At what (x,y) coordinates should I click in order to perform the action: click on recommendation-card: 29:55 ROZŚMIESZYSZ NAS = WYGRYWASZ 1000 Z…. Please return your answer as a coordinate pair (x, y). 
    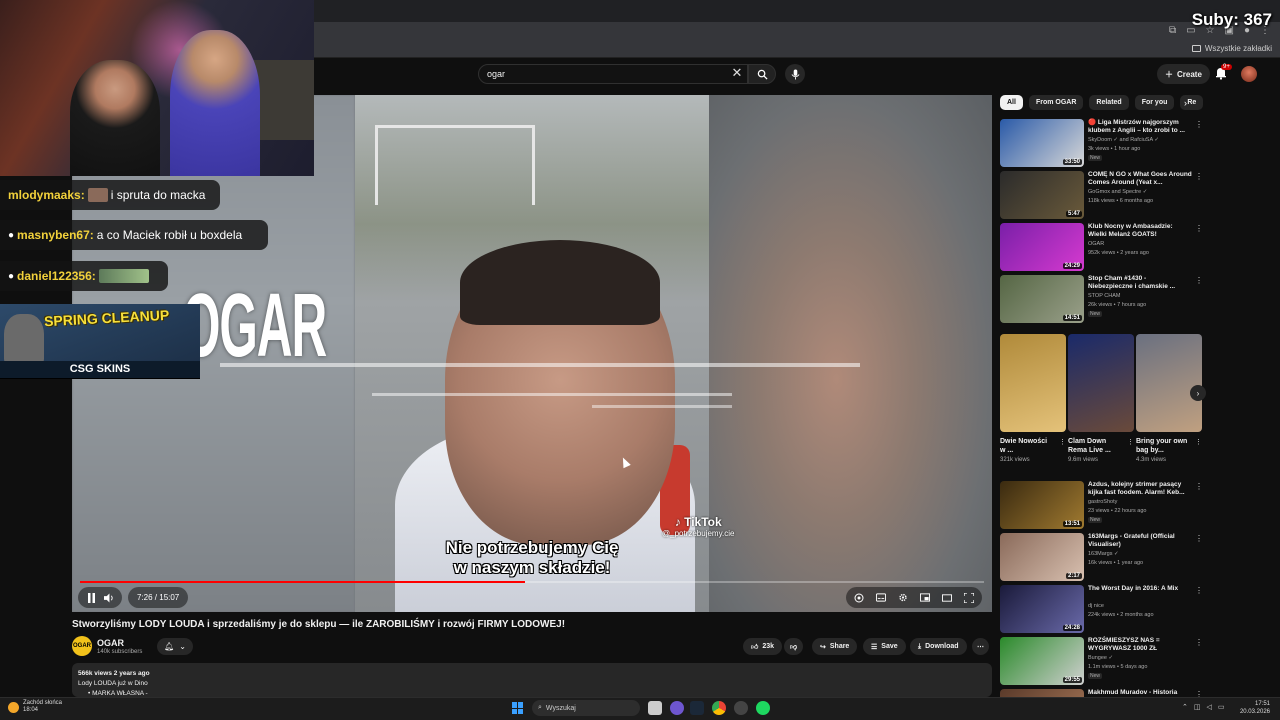
    Looking at the image, I should click on (1101, 661).